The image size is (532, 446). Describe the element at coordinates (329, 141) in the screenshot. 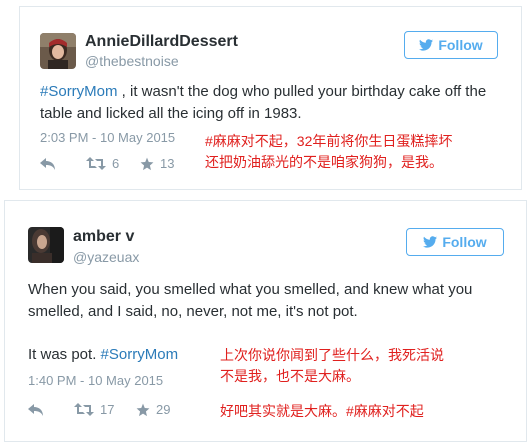

I see `annotation-line: #麻麻对不起，32年前将你生日蛋糕摔坏` at that location.